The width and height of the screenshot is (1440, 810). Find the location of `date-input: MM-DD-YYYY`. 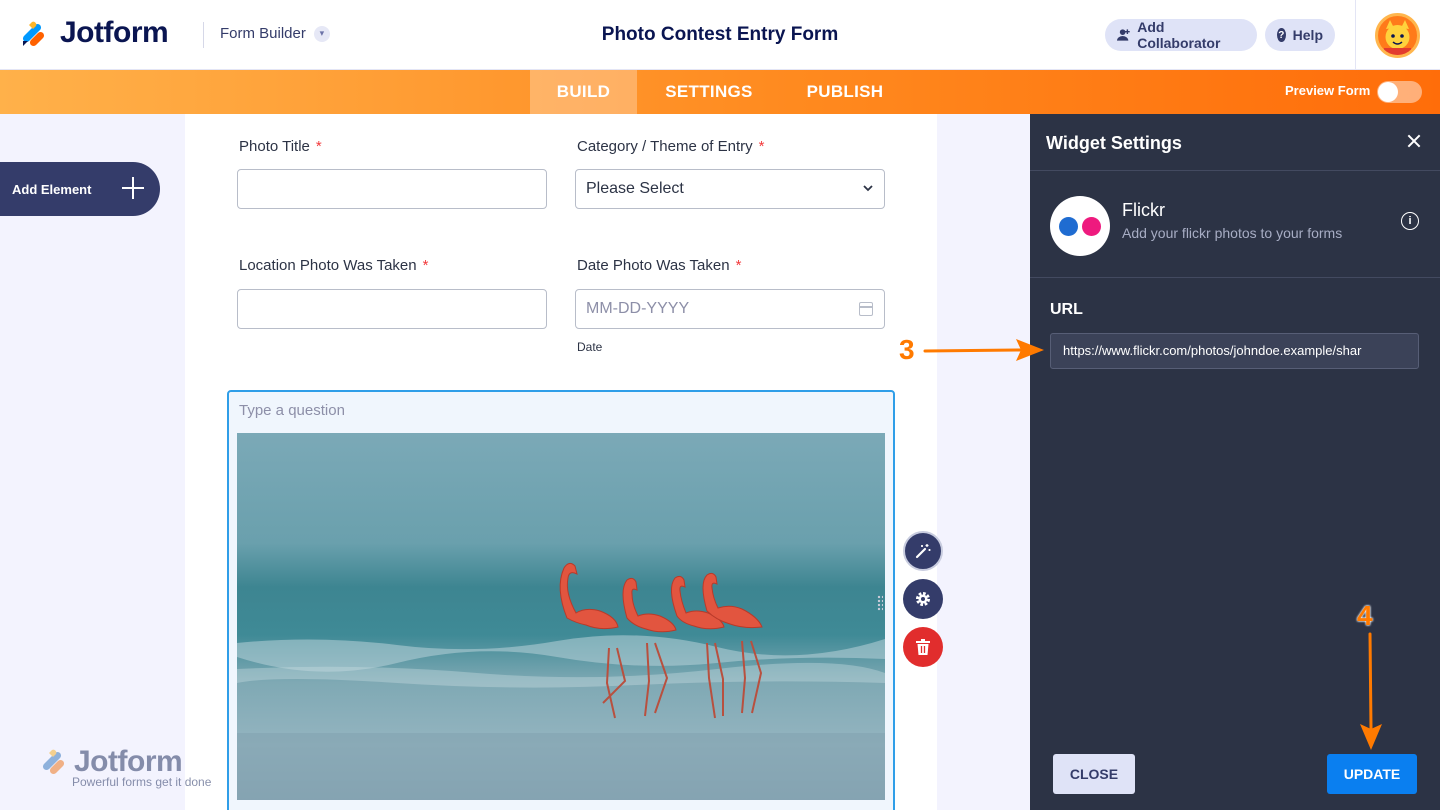

date-input: MM-DD-YYYY is located at coordinates (730, 309).